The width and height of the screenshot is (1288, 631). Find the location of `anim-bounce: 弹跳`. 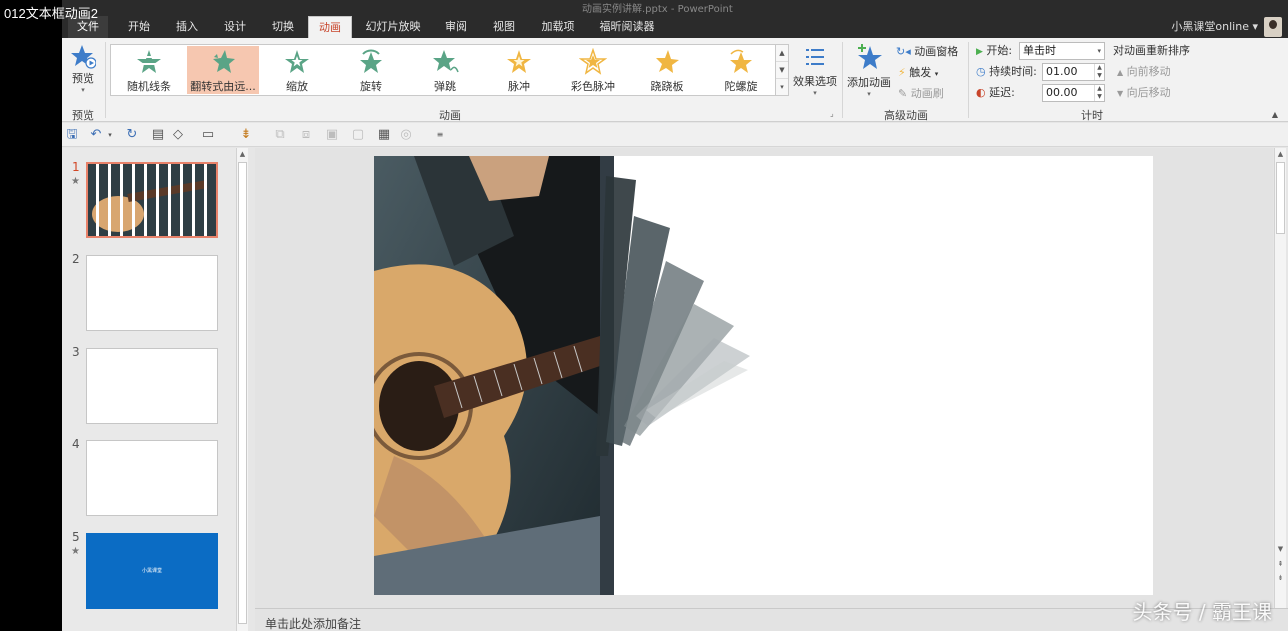

anim-bounce: 弹跳 is located at coordinates (445, 70).